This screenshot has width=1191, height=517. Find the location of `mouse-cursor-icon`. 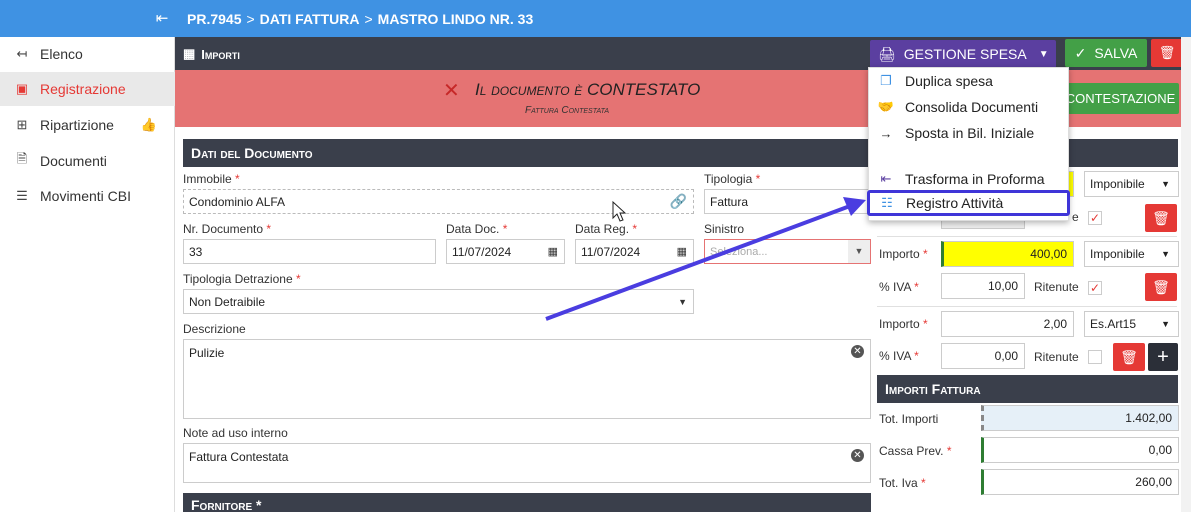

mouse-cursor-icon is located at coordinates (619, 211).